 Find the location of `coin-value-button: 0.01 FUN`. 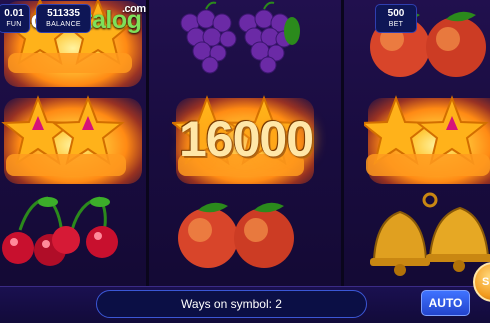

coin-value-button: 0.01 FUN is located at coordinates (15, 18).